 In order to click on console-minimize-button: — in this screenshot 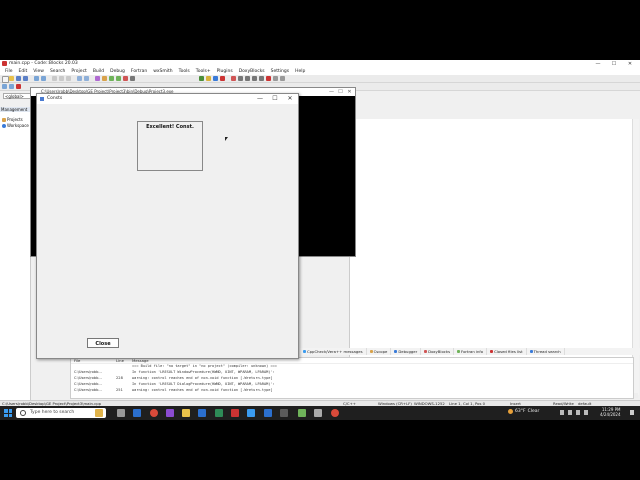, I will do `click(331, 92)`.